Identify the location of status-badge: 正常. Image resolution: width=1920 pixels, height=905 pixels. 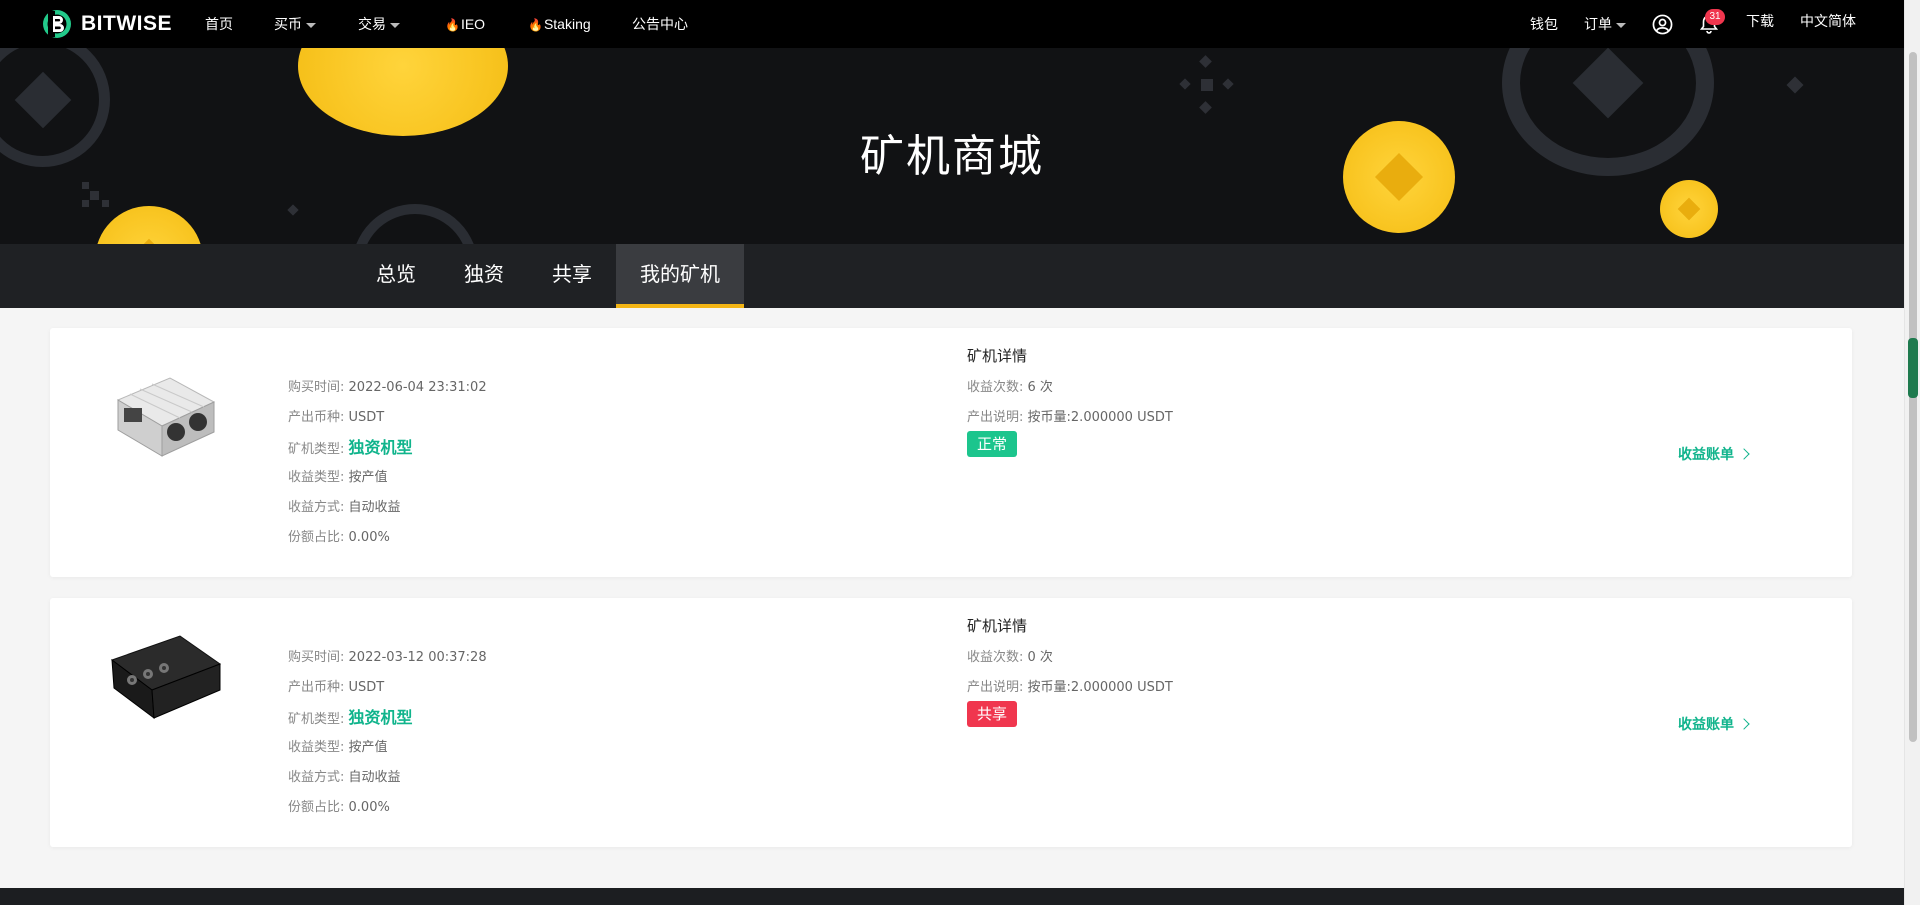
(992, 444).